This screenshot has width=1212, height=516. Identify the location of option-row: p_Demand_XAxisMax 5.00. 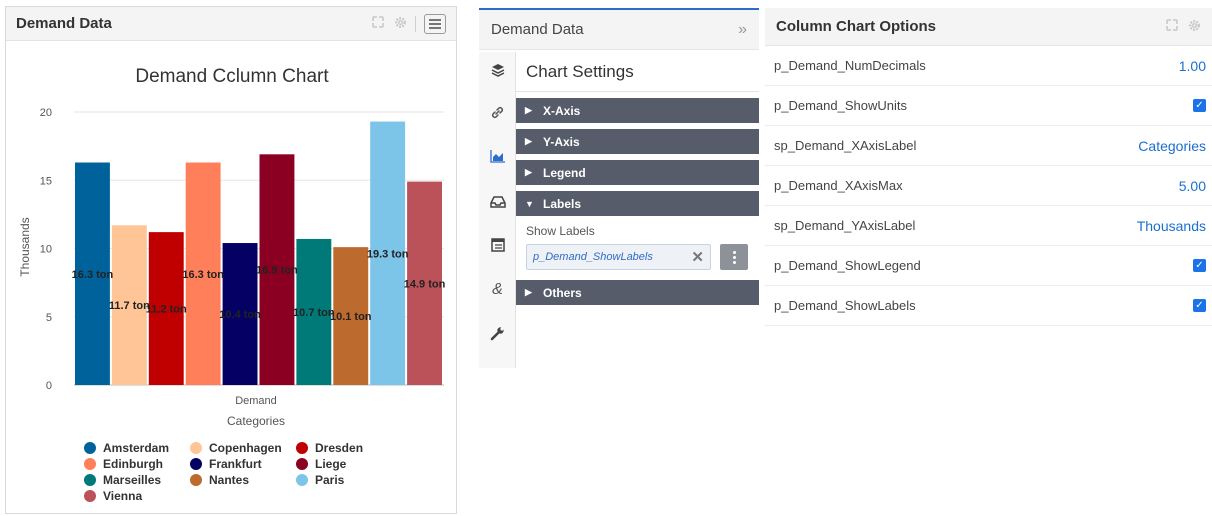
(988, 186).